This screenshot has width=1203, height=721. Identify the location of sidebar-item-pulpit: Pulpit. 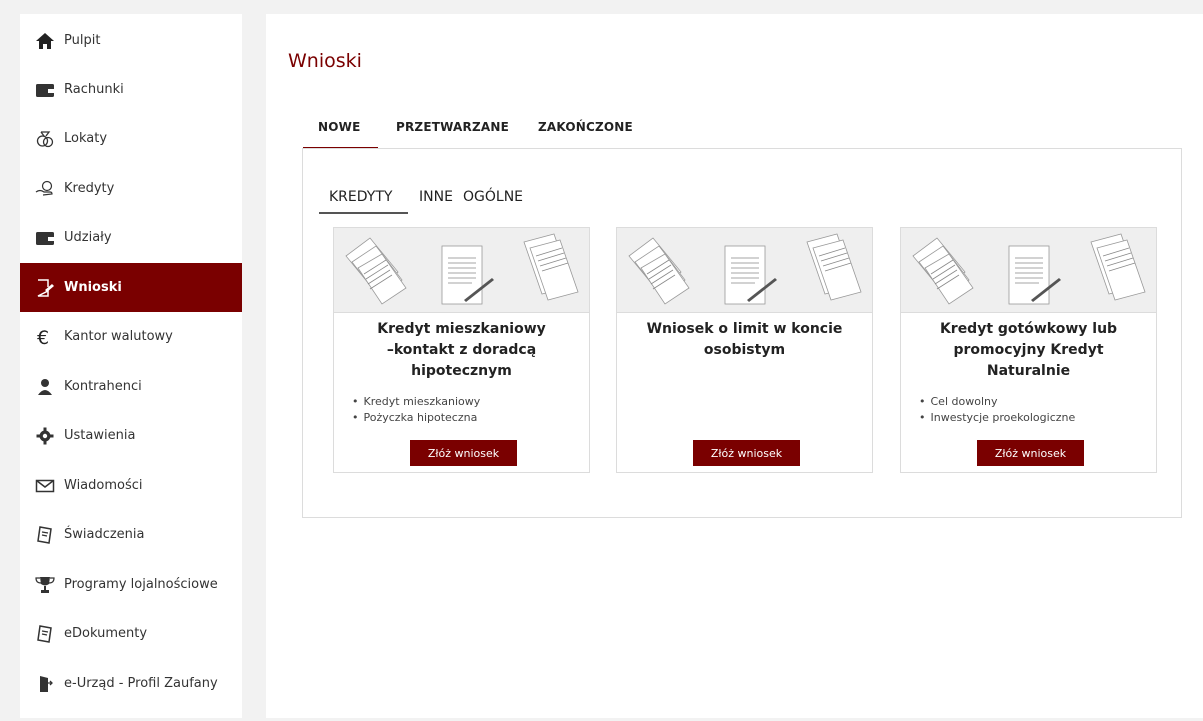
(131, 40).